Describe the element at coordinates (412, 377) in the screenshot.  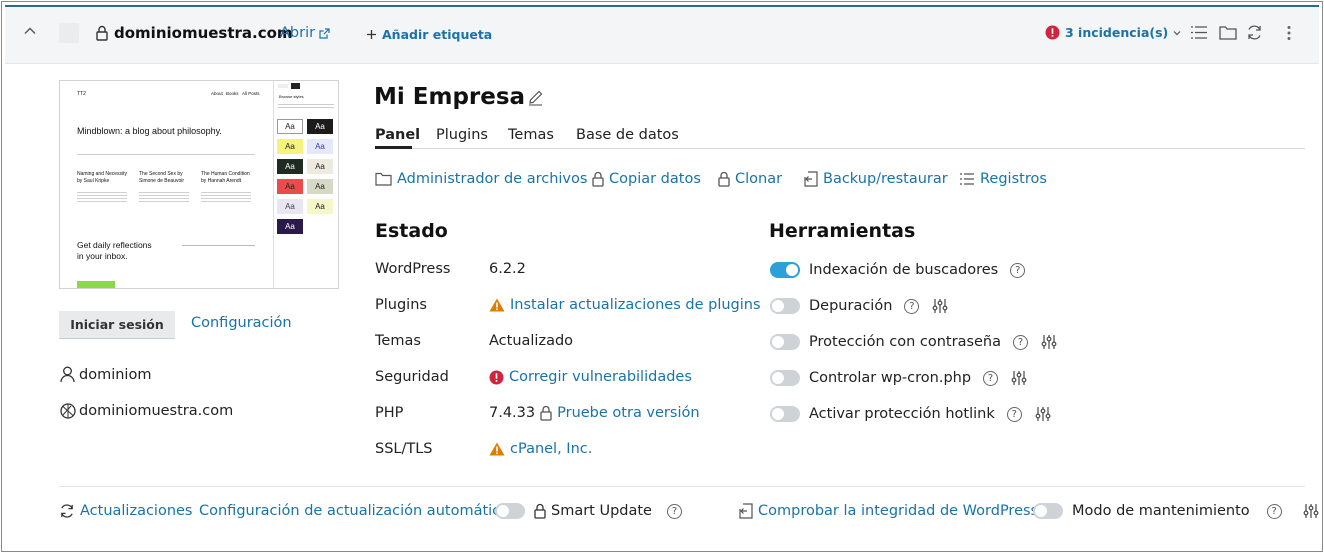
I see `status-label-seguridad: Seguridad` at that location.